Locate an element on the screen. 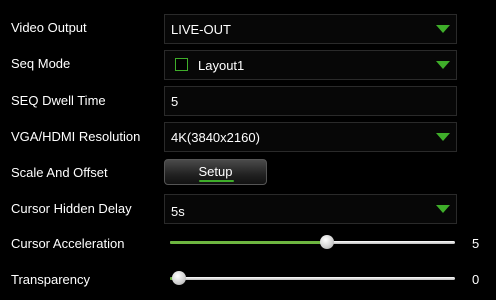 The width and height of the screenshot is (496, 300). slider-fill is located at coordinates (248, 242).